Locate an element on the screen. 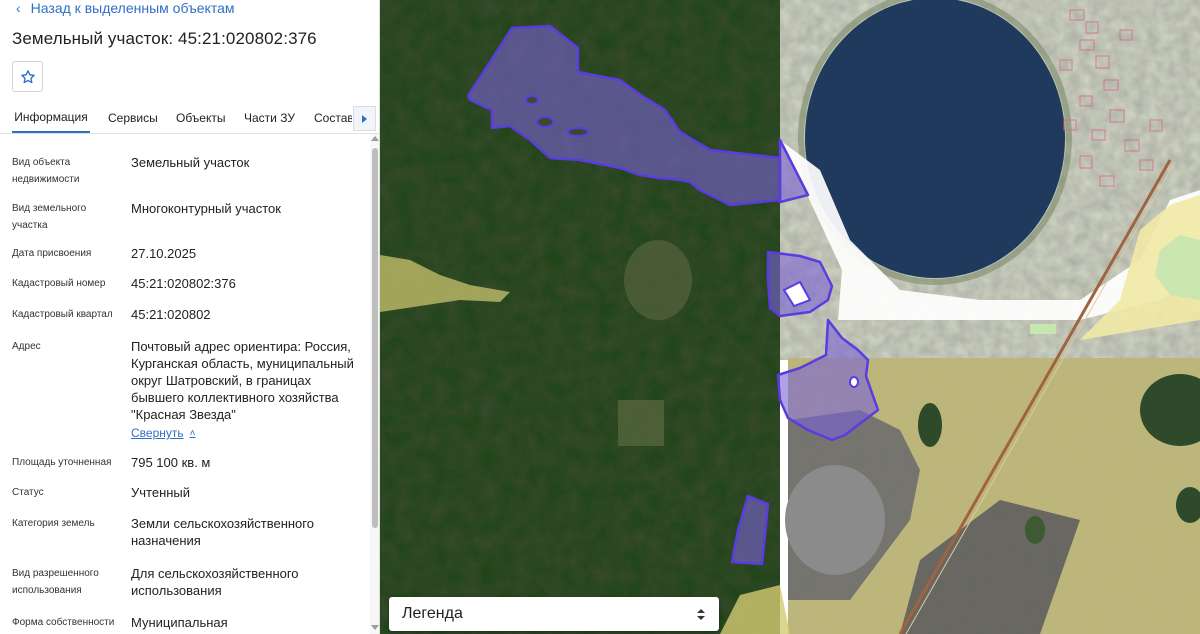 This screenshot has height=634, width=1200. up-down-arrows-icon is located at coordinates (701, 614).